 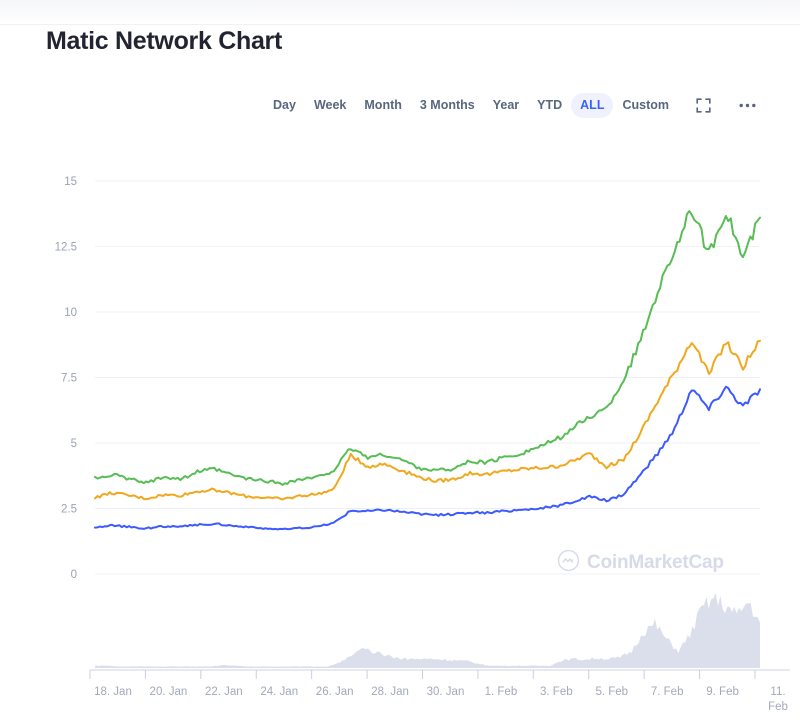 What do you see at coordinates (224, 692) in the screenshot?
I see `x-axis-tick-label: 22. Jan` at bounding box center [224, 692].